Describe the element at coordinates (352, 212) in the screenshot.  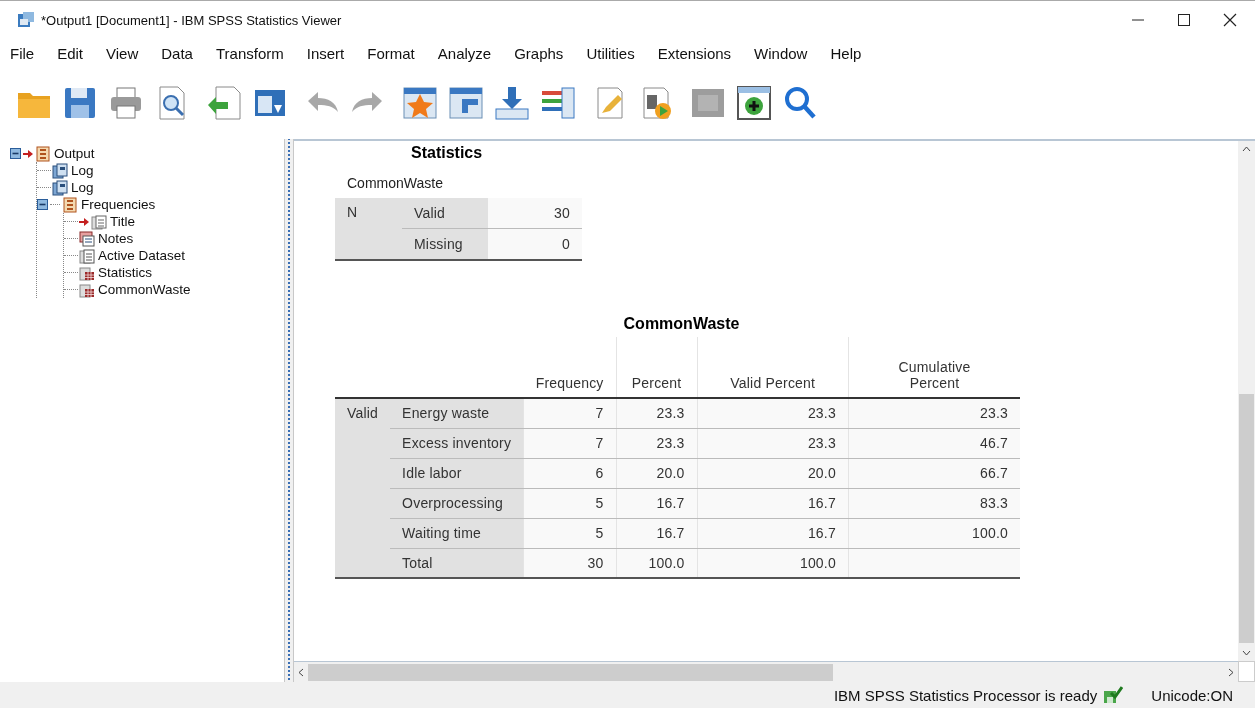
I see `row-header: N` at that location.